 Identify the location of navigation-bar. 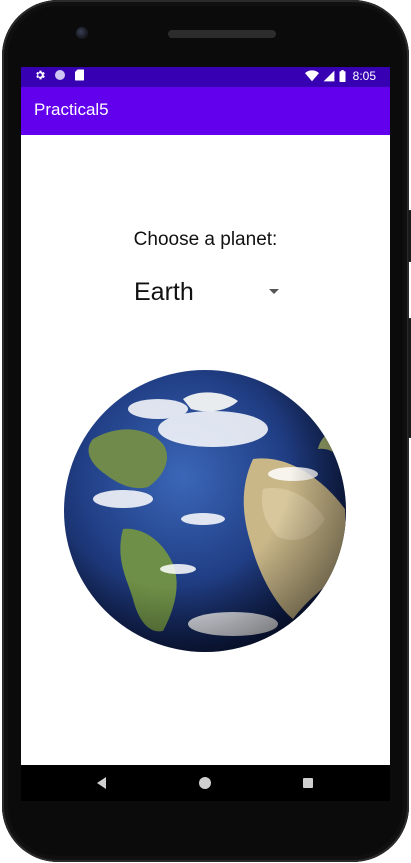
(205, 783).